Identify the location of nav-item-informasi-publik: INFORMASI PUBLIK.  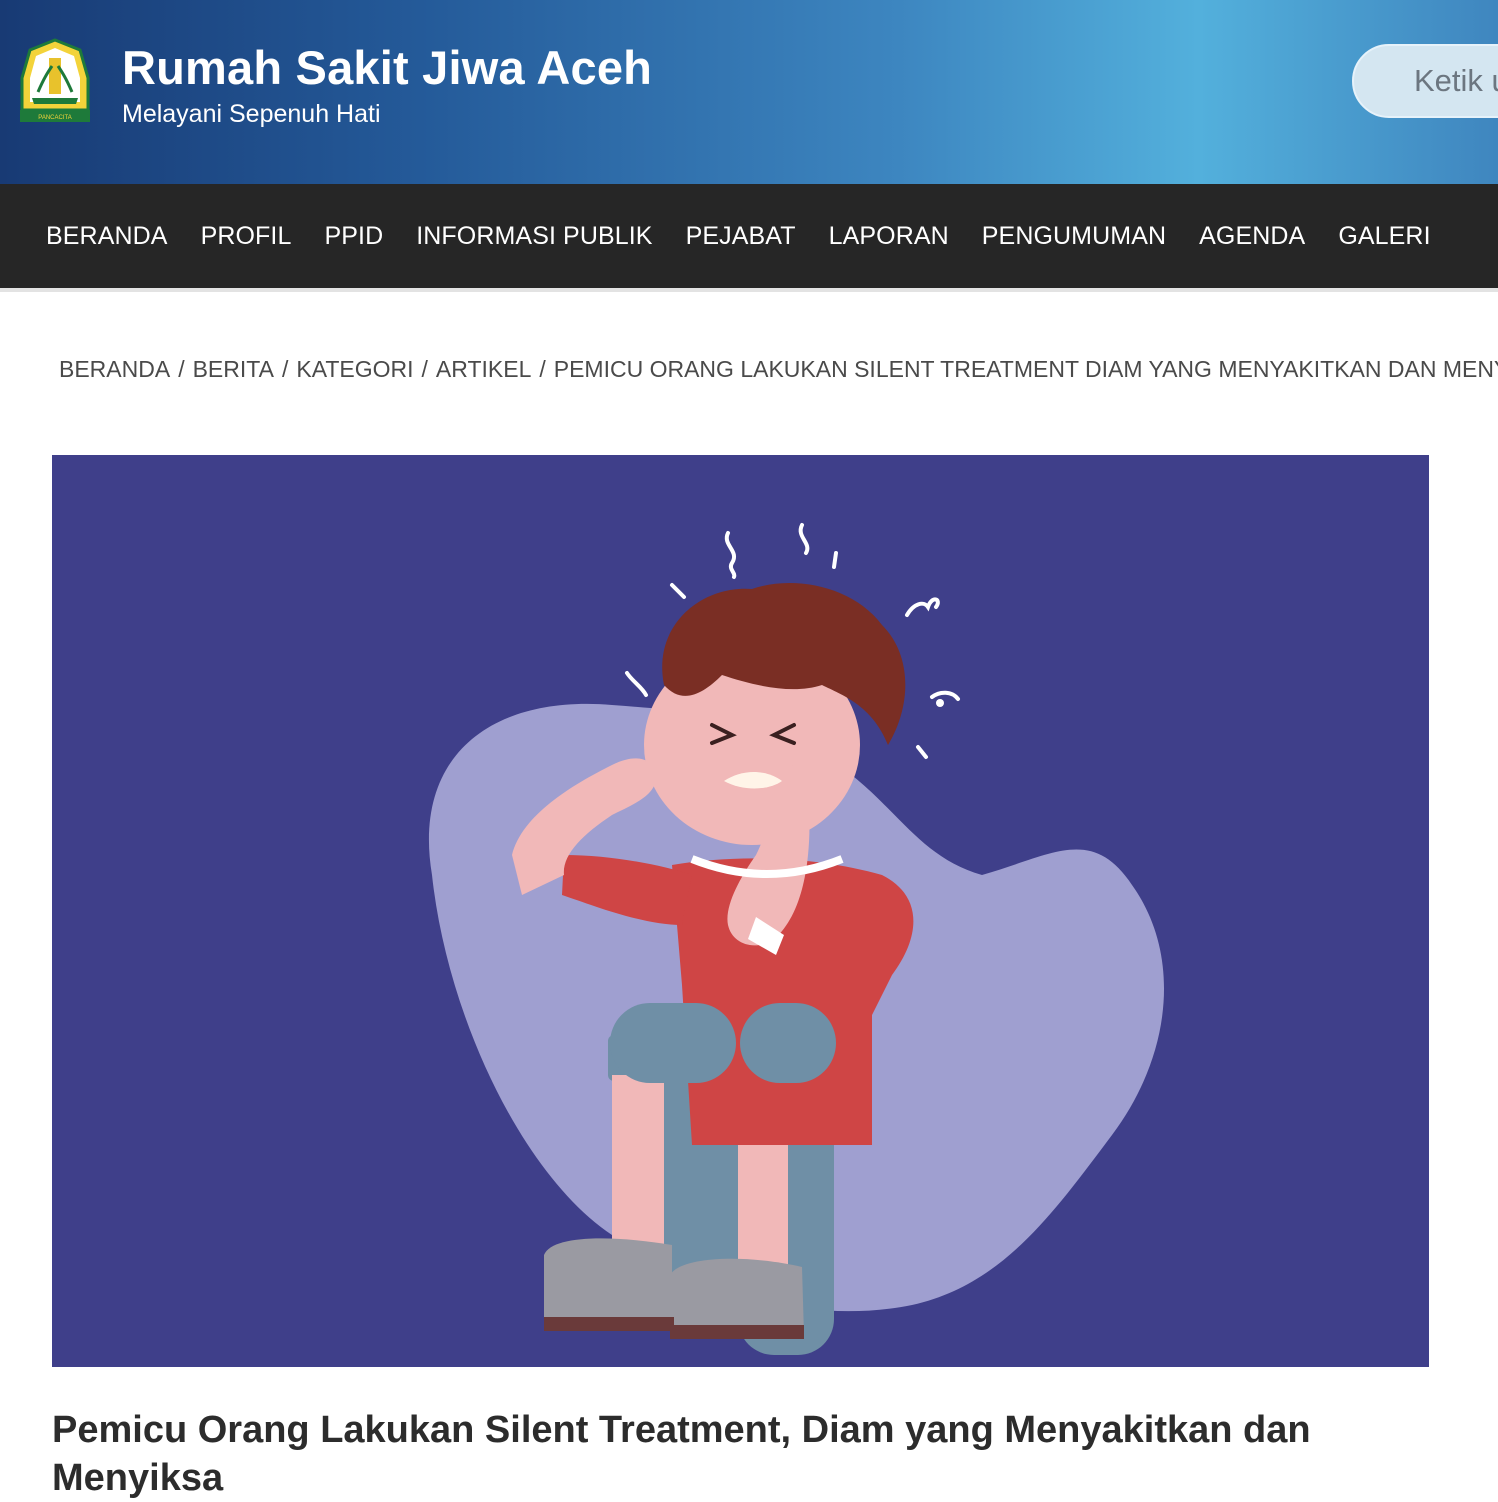
(534, 236).